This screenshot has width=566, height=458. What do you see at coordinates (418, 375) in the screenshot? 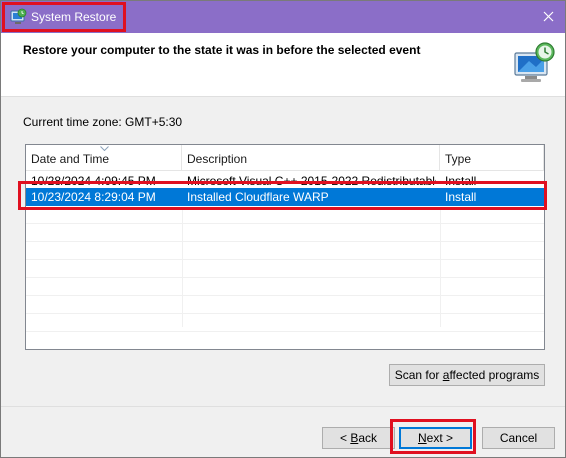
I see `button-label: Scan for` at bounding box center [418, 375].